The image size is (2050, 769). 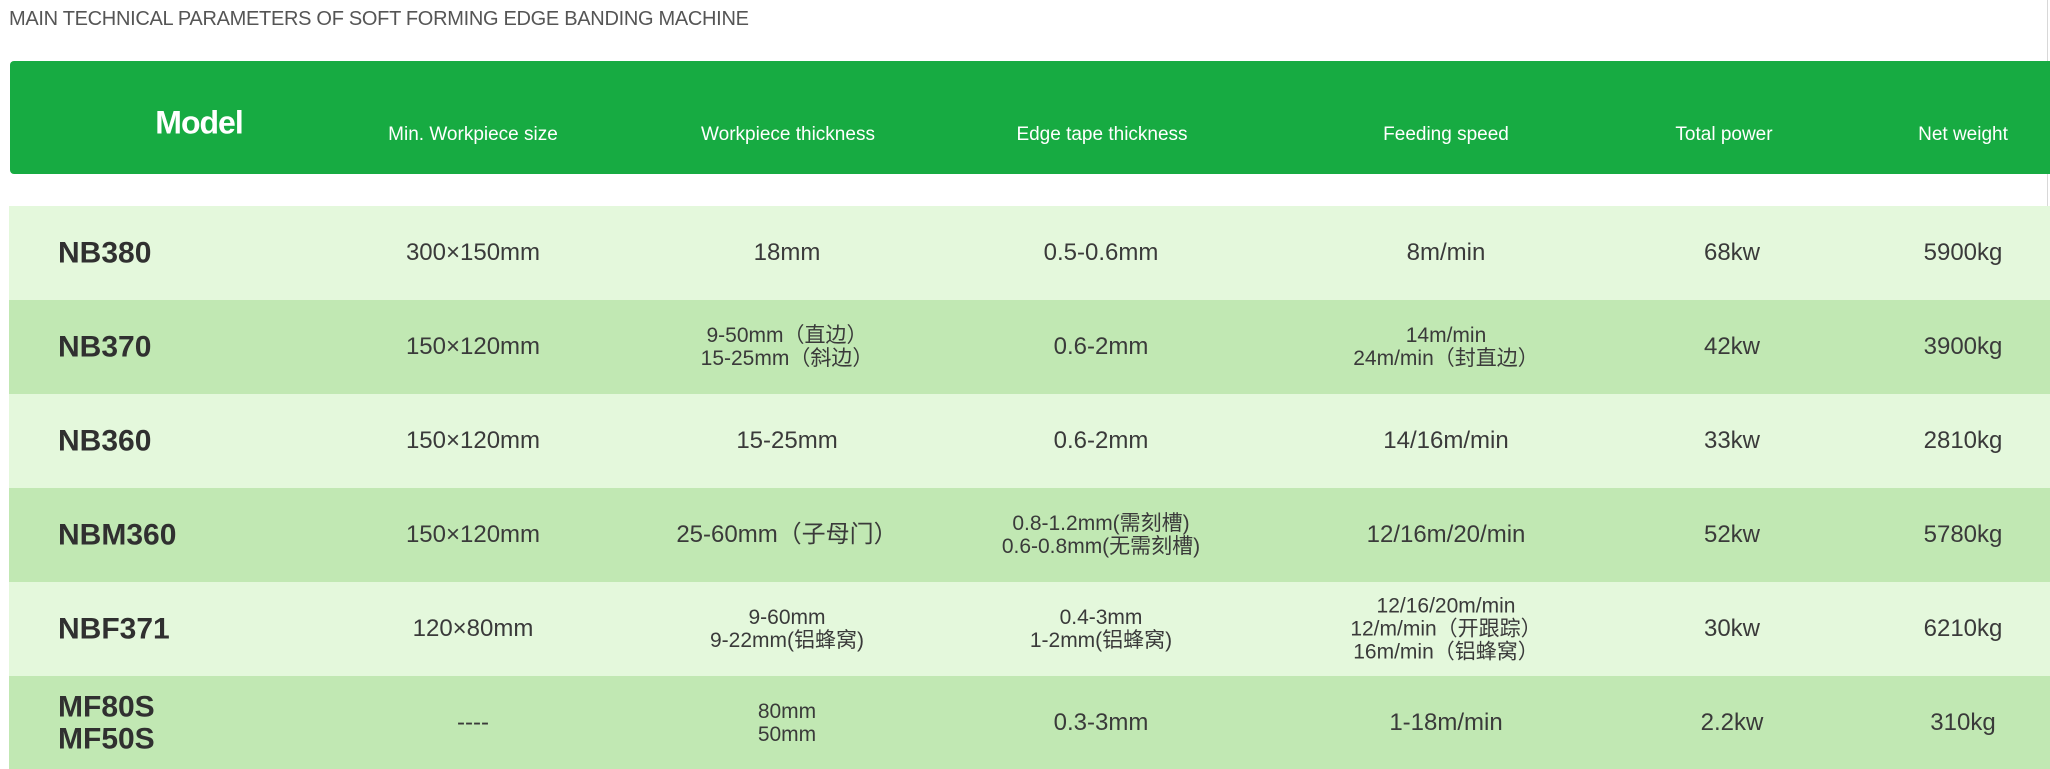 I want to click on cell-line: 5900kg, so click(x=1963, y=252).